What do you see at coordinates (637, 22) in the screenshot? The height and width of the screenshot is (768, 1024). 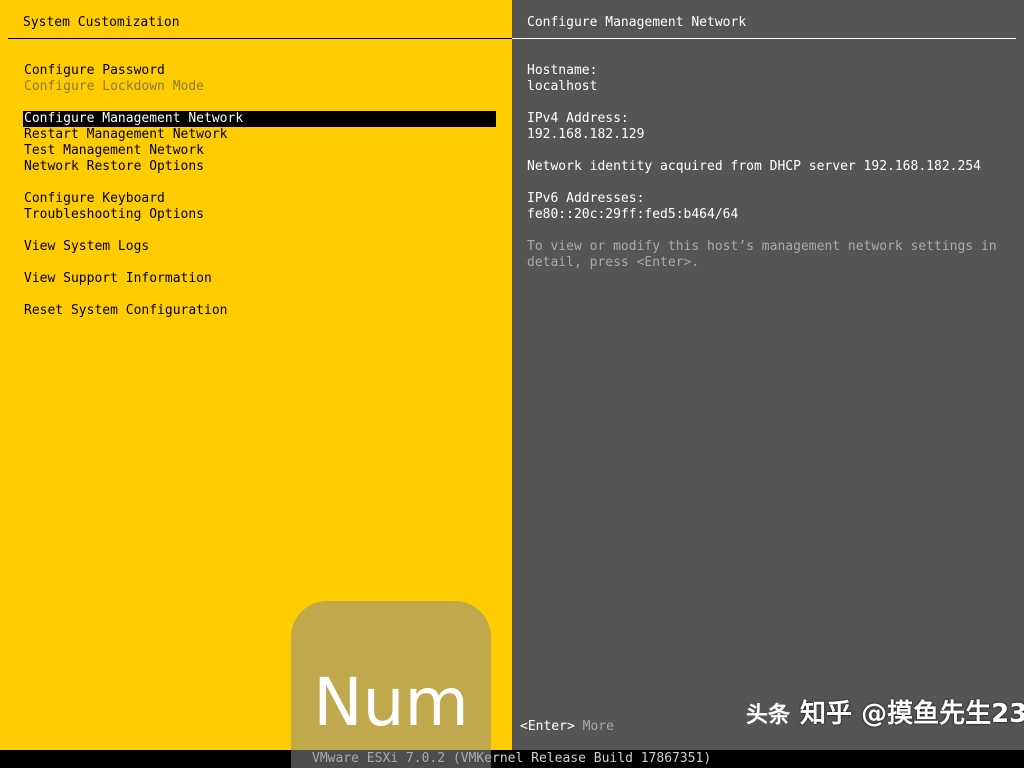 I see `details-title: Configure Management Network` at bounding box center [637, 22].